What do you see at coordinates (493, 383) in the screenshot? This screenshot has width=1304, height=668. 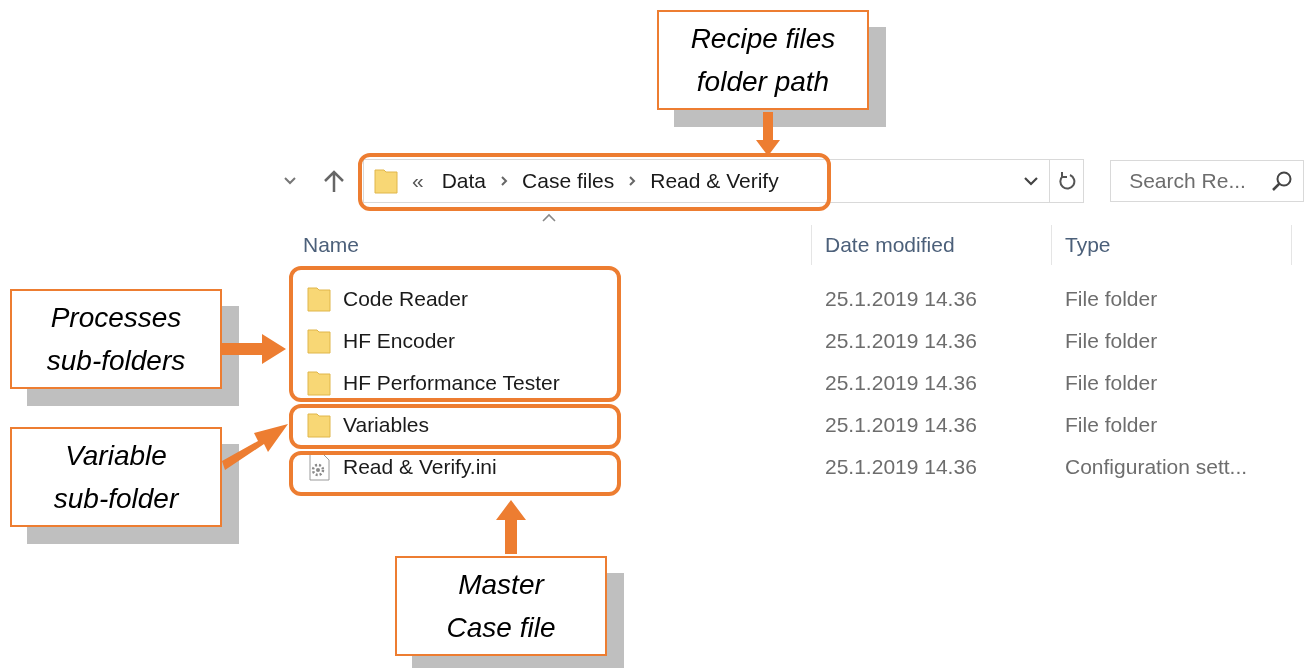 I see `file-name: HF Performance Tester` at bounding box center [493, 383].